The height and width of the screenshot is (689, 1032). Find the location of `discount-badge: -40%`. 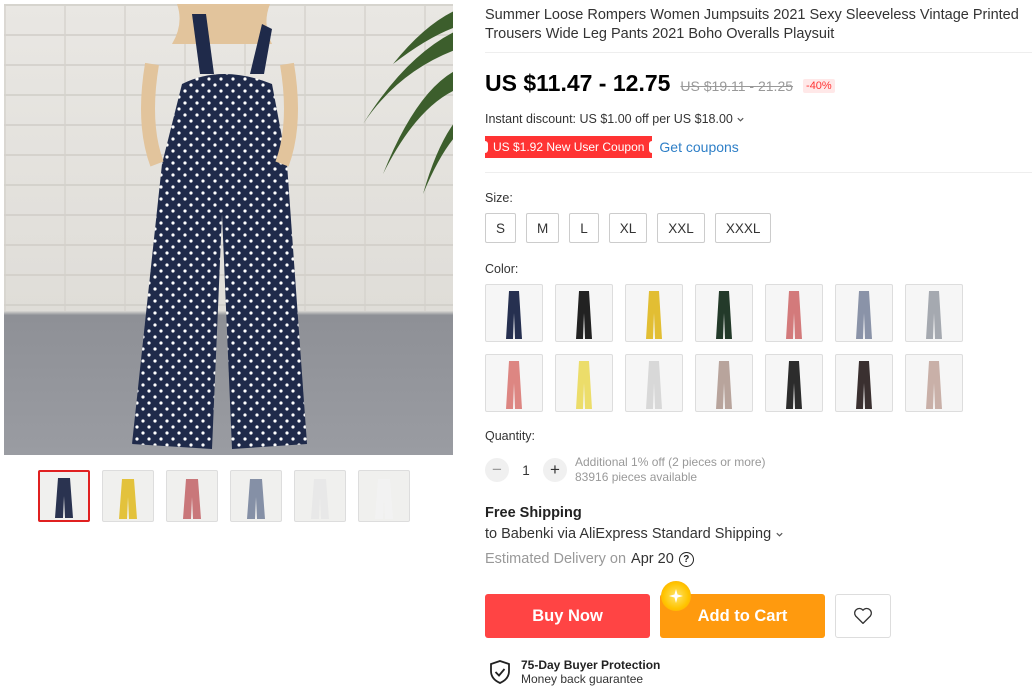

discount-badge: -40% is located at coordinates (819, 86).